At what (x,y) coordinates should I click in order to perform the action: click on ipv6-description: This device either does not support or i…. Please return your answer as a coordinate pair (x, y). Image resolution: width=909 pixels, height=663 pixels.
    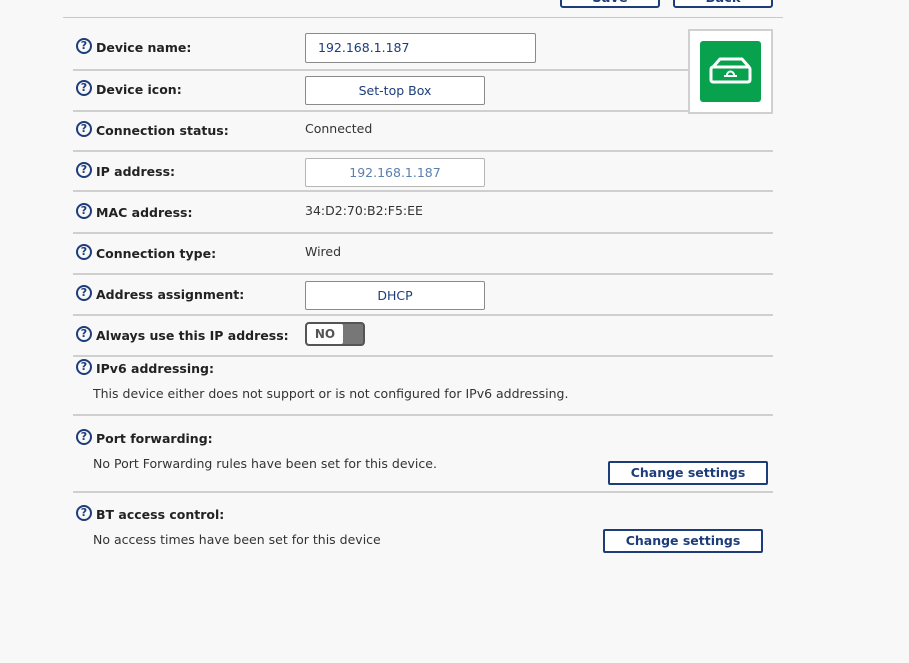
    Looking at the image, I should click on (331, 393).